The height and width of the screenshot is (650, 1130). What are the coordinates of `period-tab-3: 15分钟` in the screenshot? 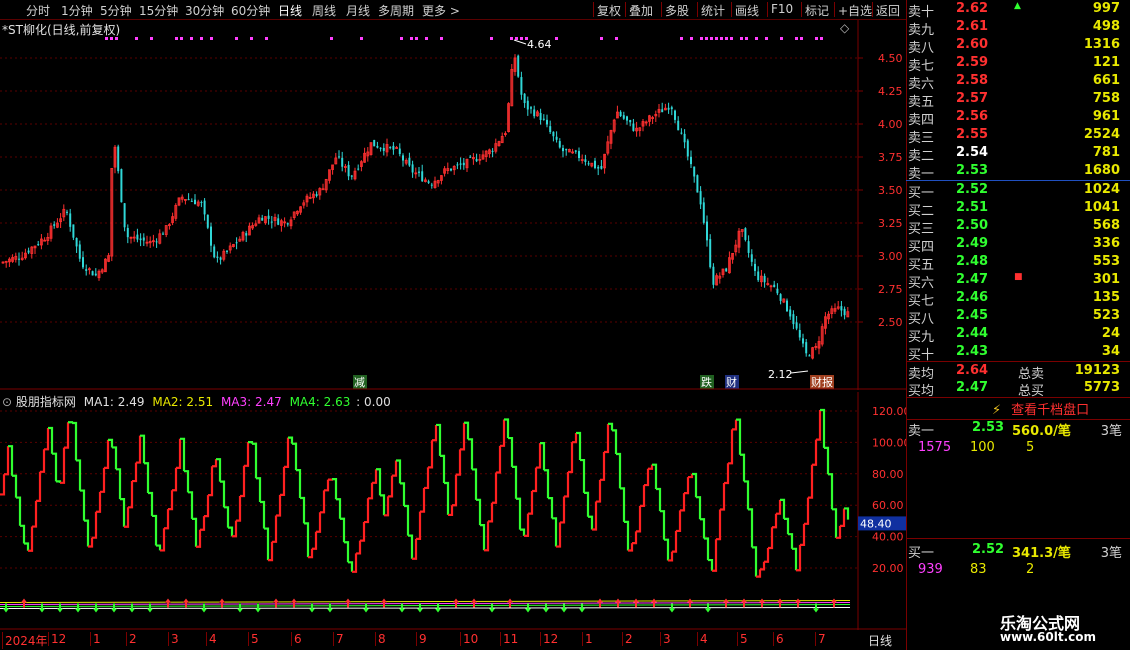 It's located at (158, 10).